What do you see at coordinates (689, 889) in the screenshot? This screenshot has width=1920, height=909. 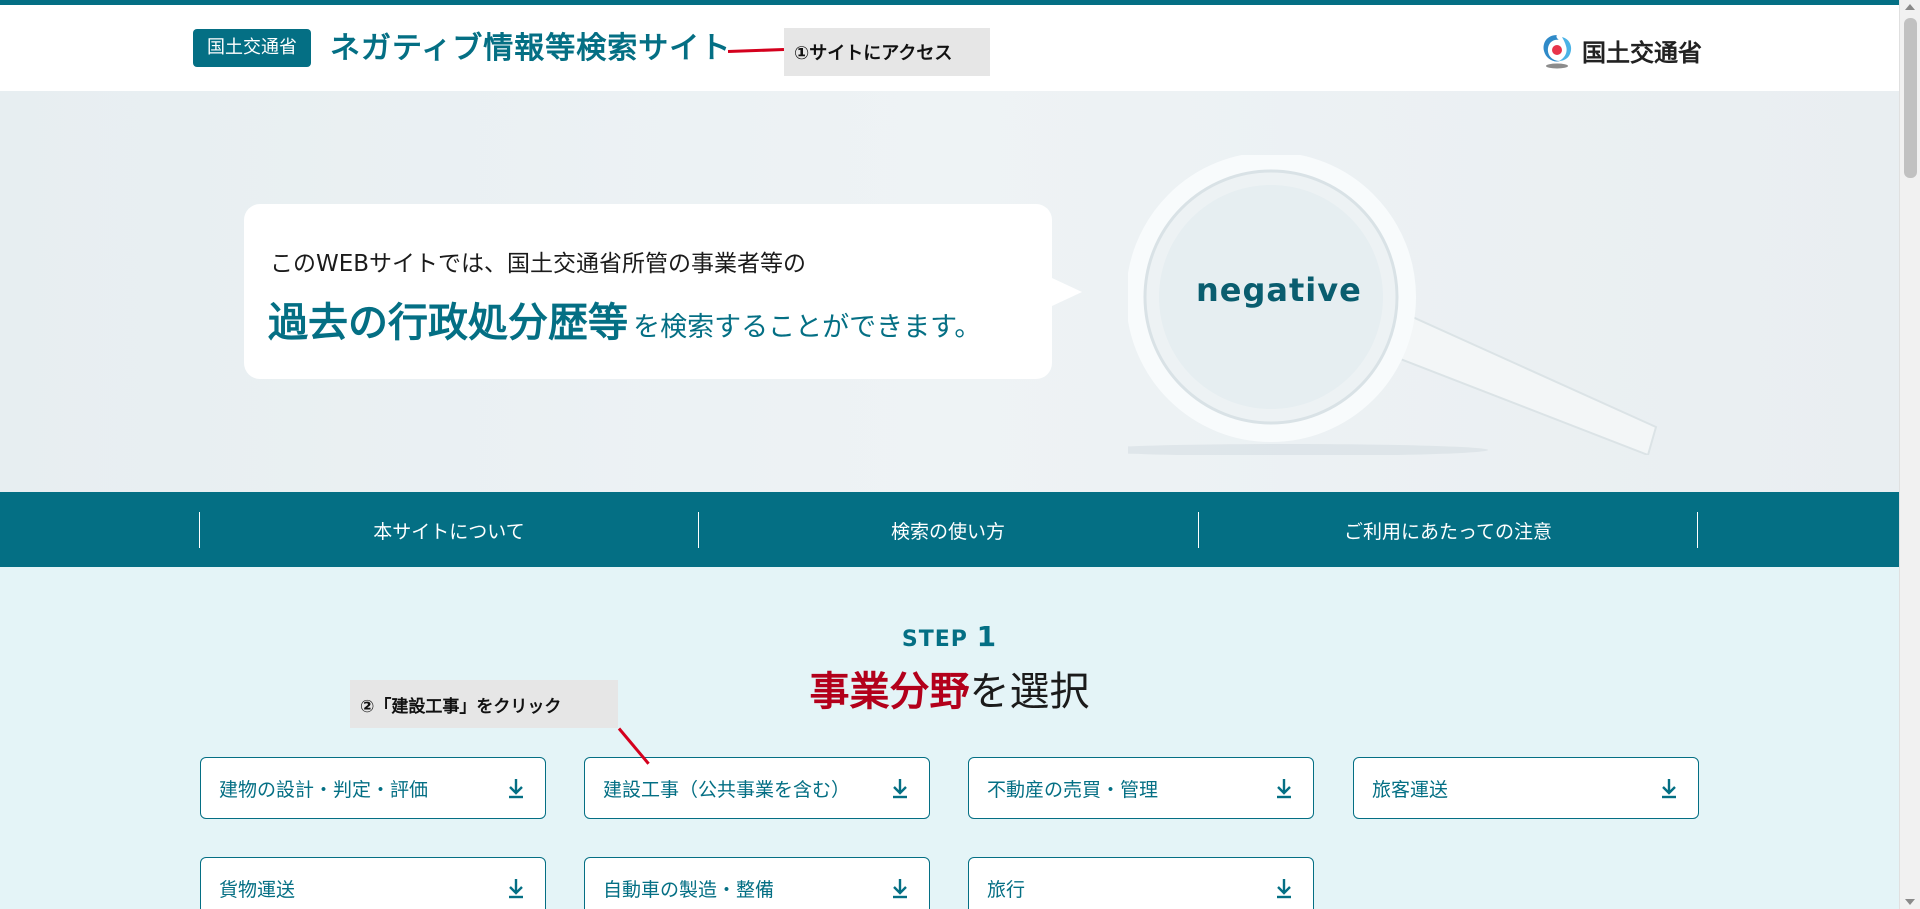 I see `category-label: 自動車の製造・整備` at bounding box center [689, 889].